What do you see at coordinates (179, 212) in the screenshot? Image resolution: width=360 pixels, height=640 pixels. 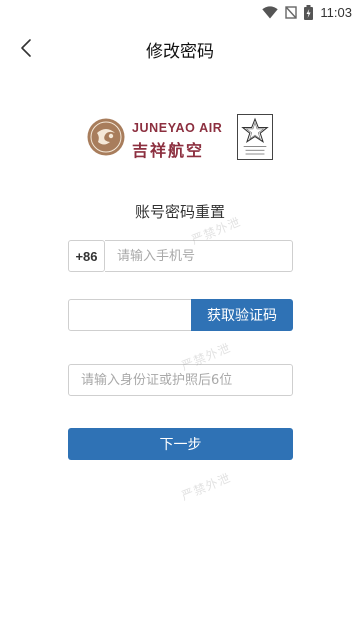 I see `section-title: 账号密码重置` at bounding box center [179, 212].